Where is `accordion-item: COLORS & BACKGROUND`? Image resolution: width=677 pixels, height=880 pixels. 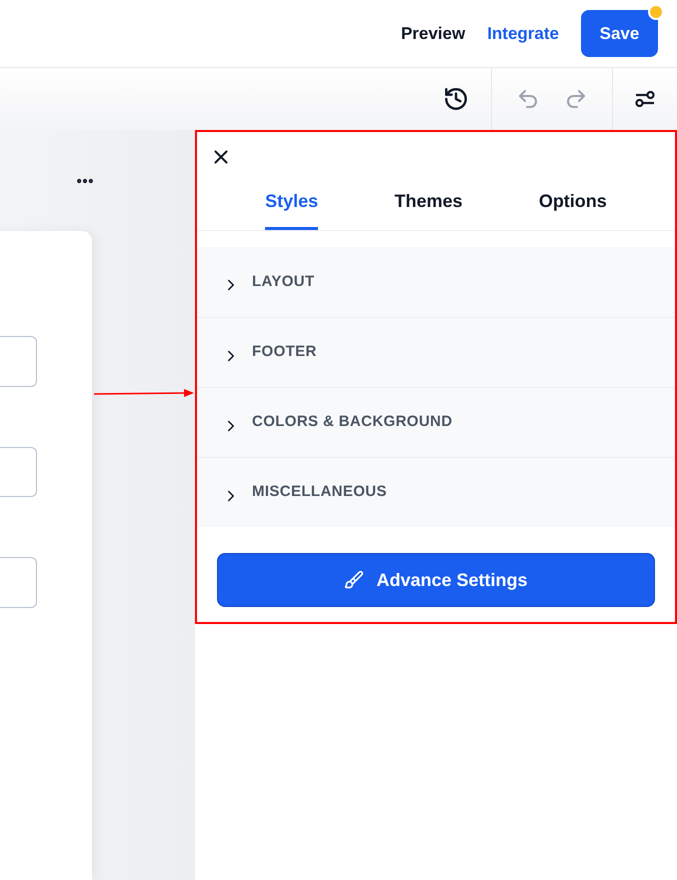
accordion-item: COLORS & BACKGROUND is located at coordinates (436, 422).